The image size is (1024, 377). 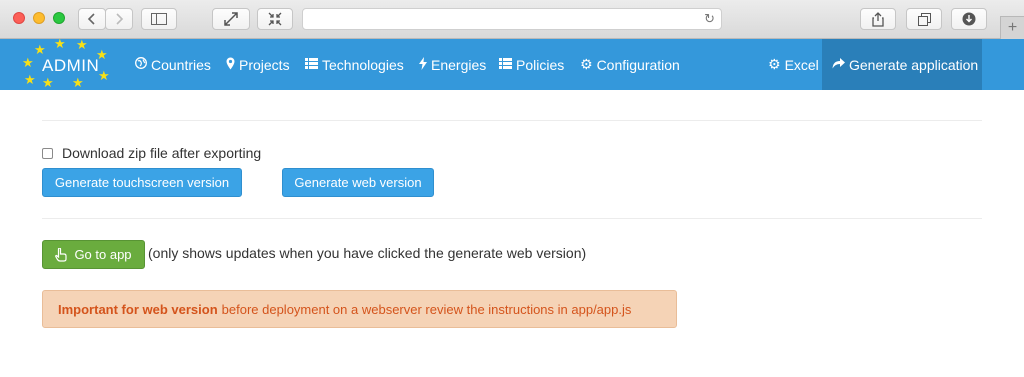 What do you see at coordinates (39, 18) in the screenshot?
I see `minimize-window-button` at bounding box center [39, 18].